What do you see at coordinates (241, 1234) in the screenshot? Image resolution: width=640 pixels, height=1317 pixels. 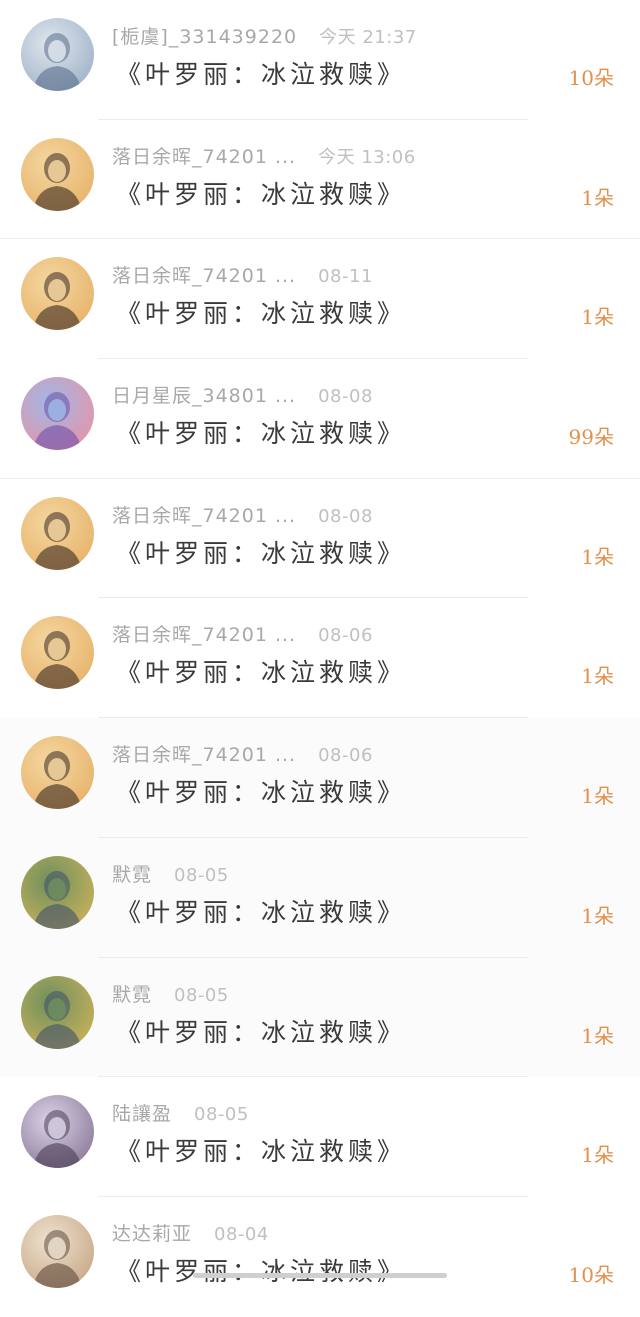 I see `timestamp: 08-04` at bounding box center [241, 1234].